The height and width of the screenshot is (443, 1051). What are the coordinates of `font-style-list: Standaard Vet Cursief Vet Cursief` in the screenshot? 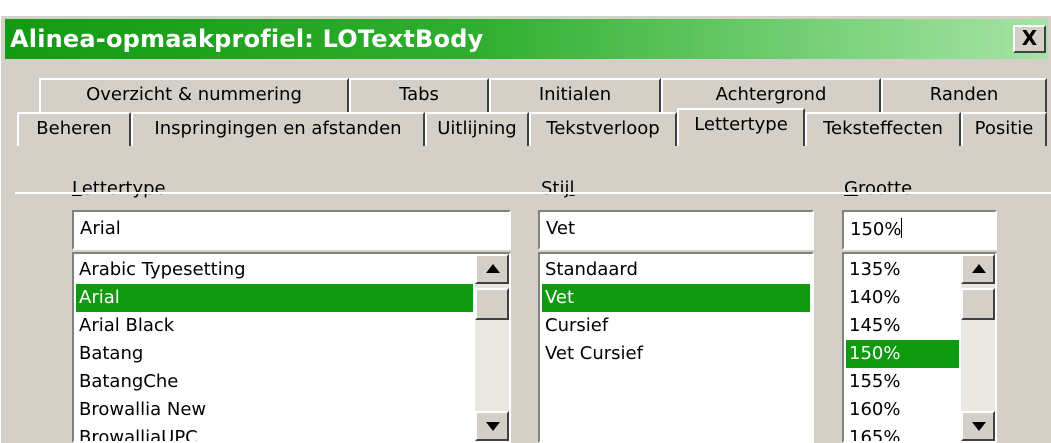 It's located at (676, 347).